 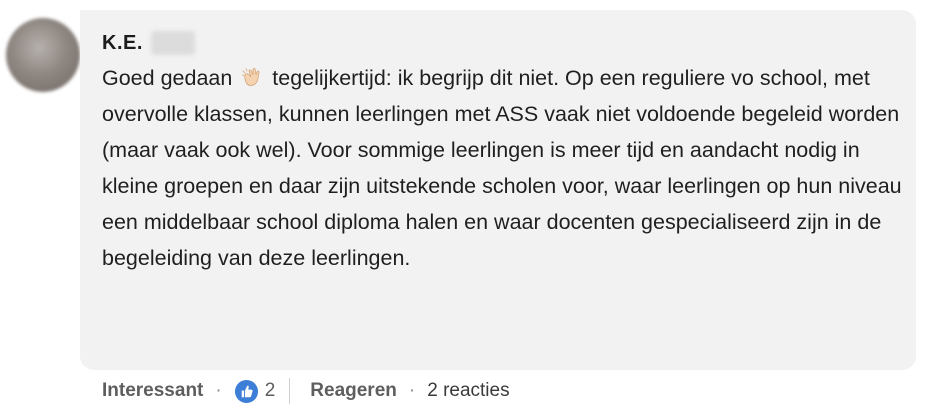 I want to click on reaction-button: Interessant, so click(x=152, y=391).